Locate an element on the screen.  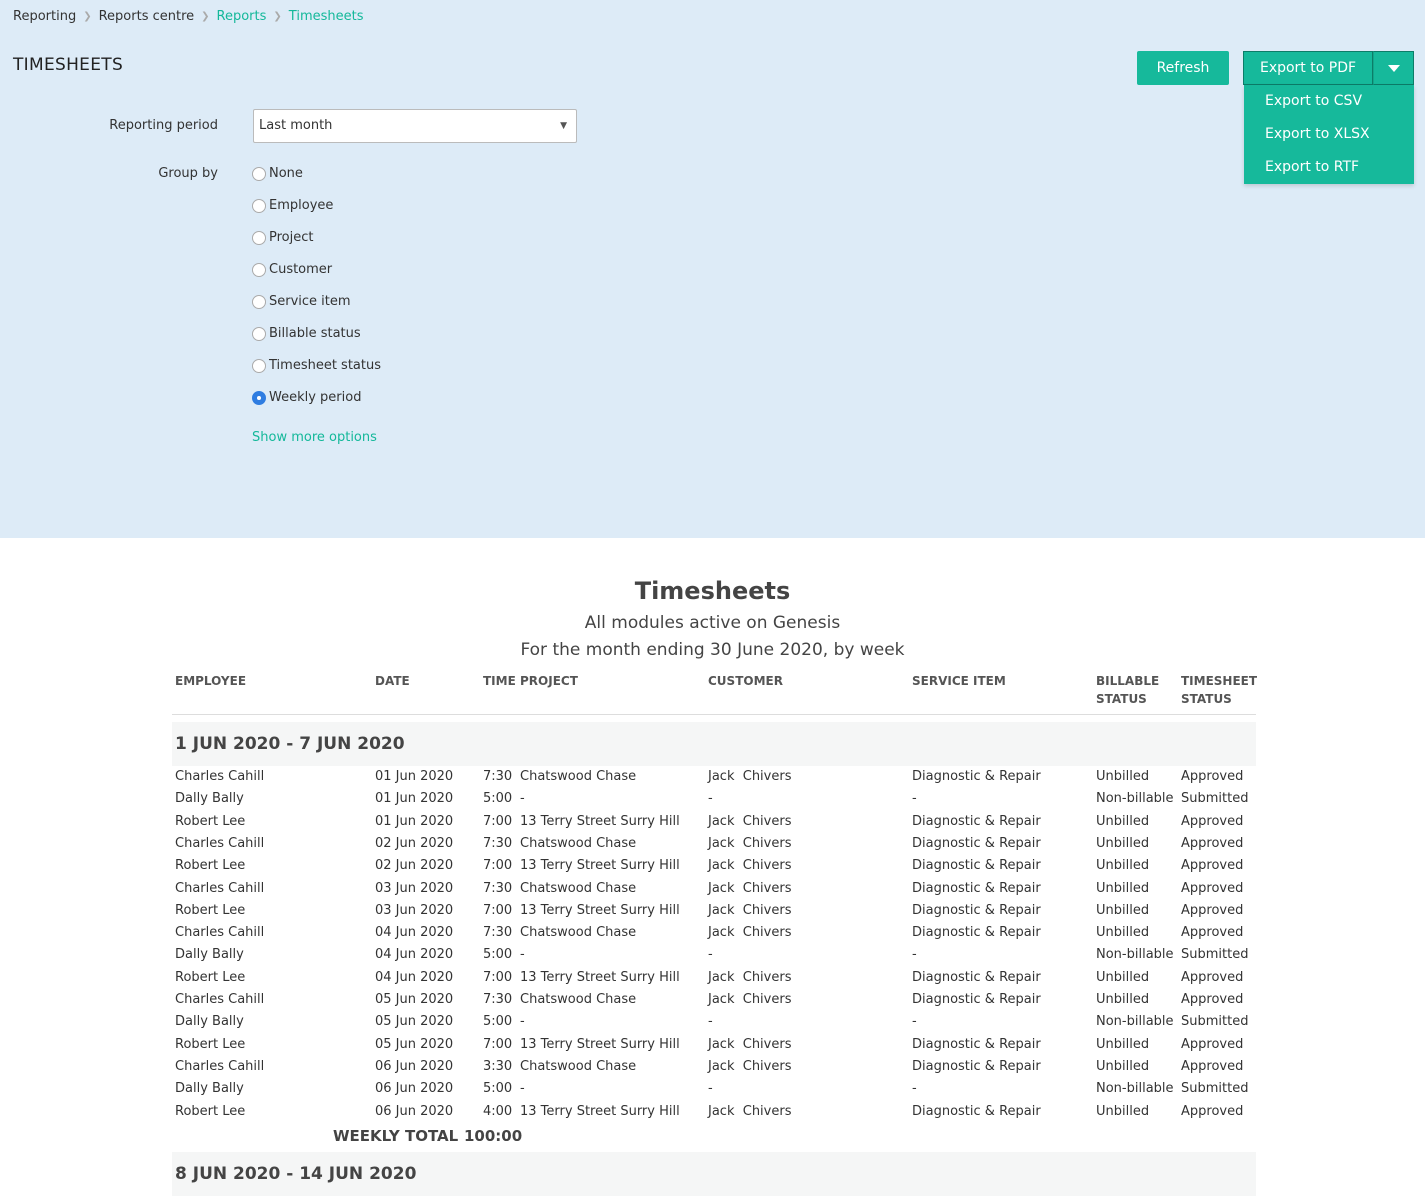
col-project: PROJECT is located at coordinates (549, 681).